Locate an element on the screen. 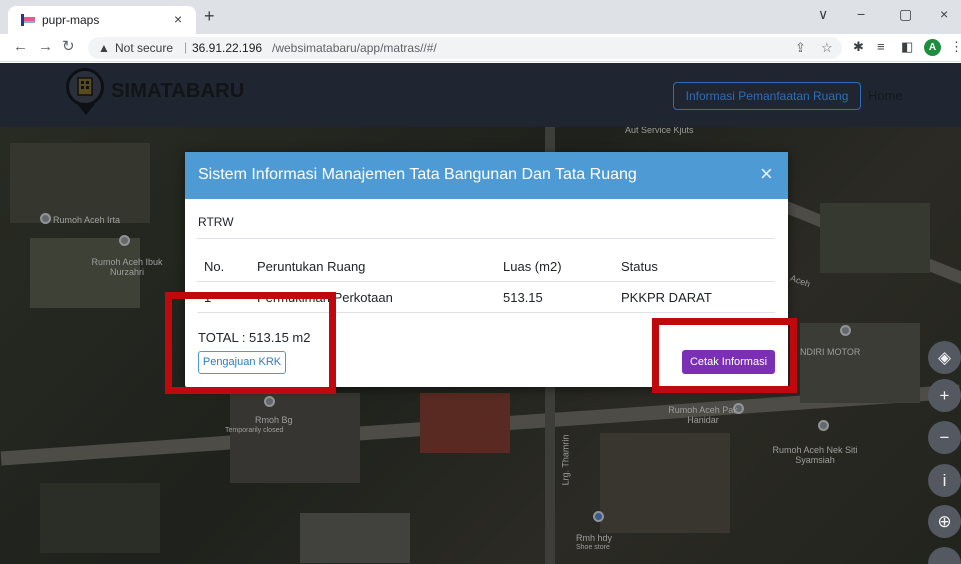 This screenshot has height=564, width=961. info-button: i is located at coordinates (944, 480).